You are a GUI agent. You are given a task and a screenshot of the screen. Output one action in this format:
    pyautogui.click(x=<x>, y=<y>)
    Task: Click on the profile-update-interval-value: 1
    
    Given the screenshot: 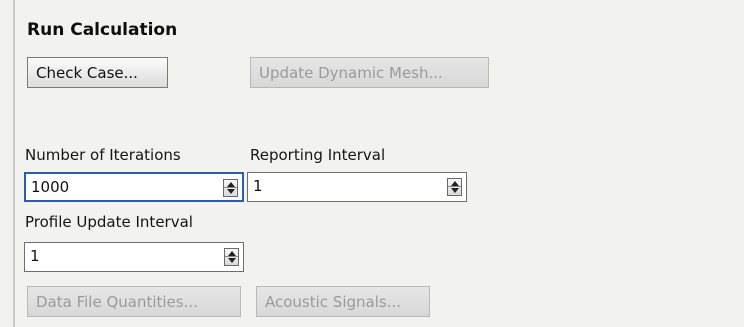 What is the action you would take?
    pyautogui.click(x=35, y=256)
    